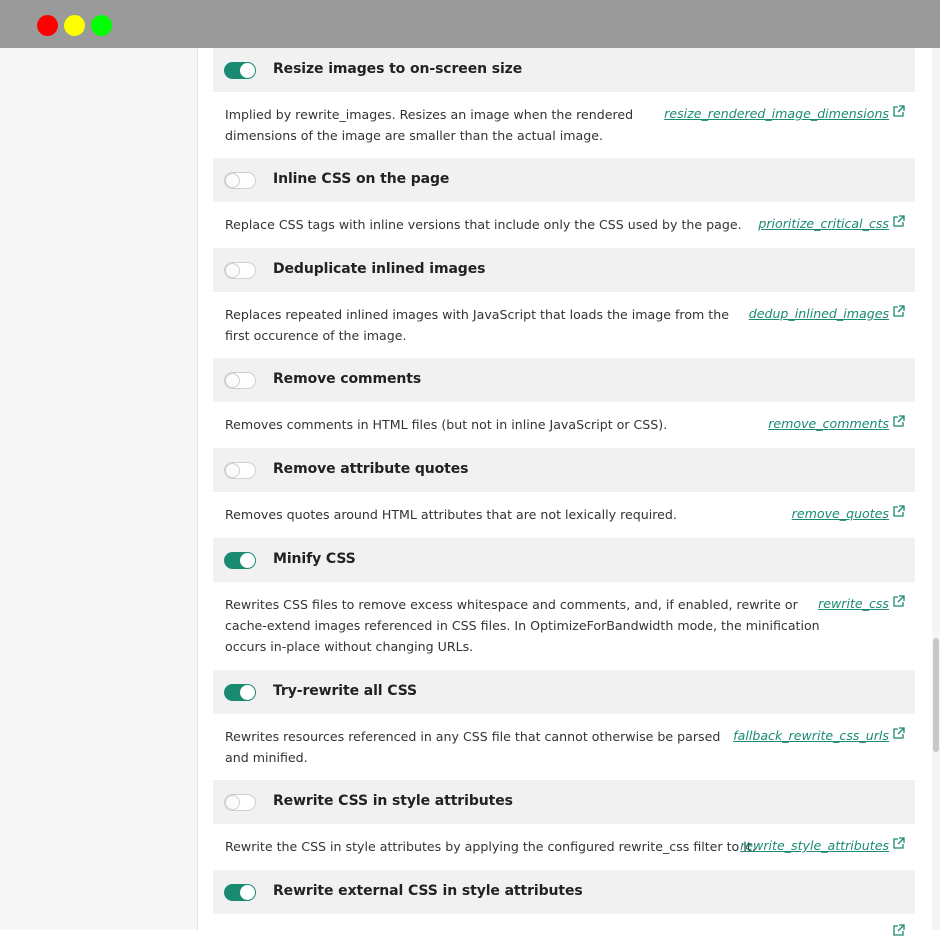  What do you see at coordinates (823, 224) in the screenshot?
I see `filter-link-text: prioritize_critical_css` at bounding box center [823, 224].